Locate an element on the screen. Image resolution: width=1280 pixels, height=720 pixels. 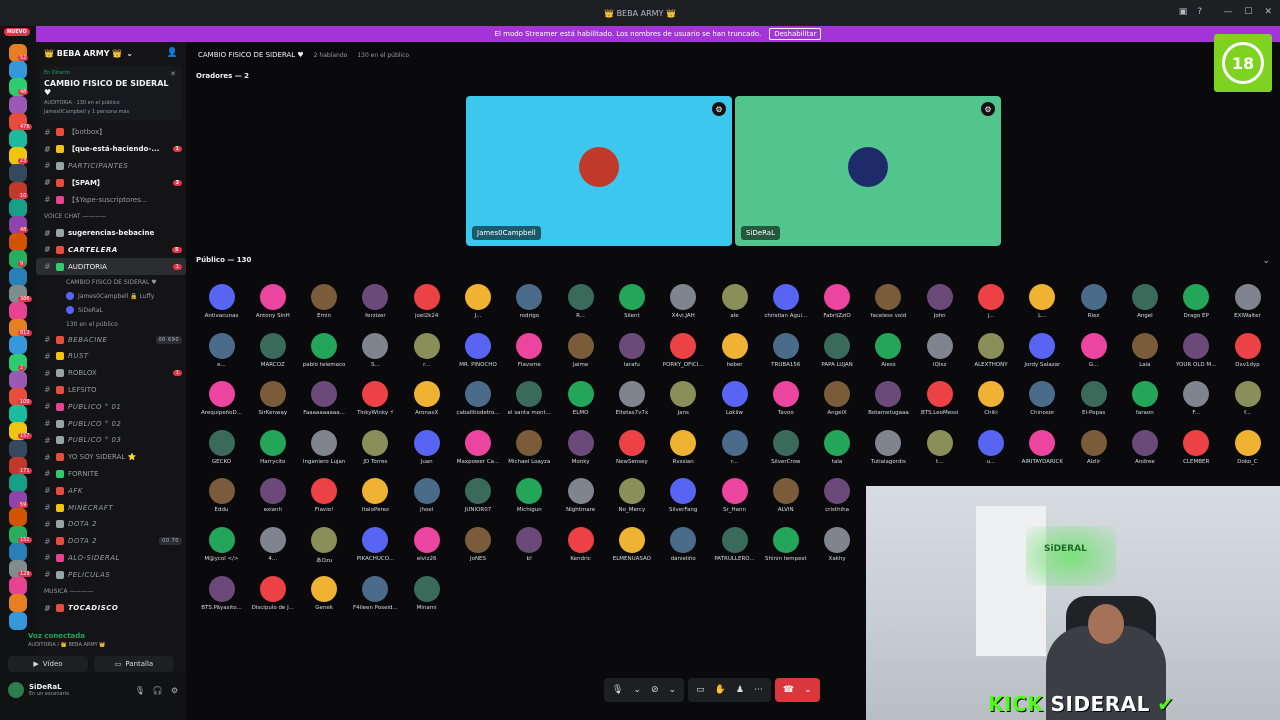
minimize-button: — is located at coordinates (1227, 12).